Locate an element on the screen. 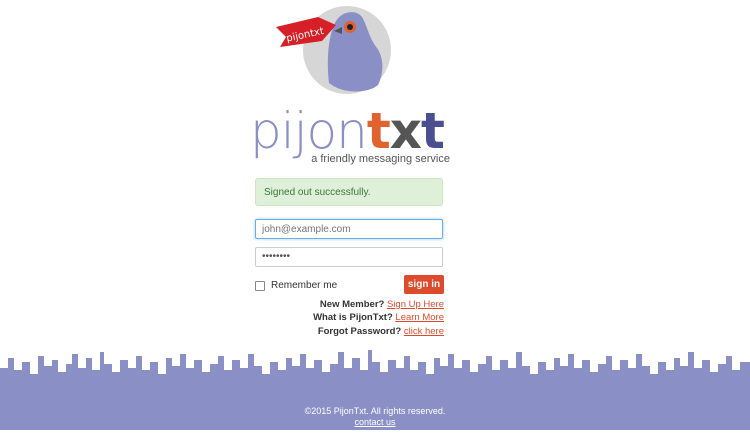 The image size is (750, 435). forgot-row: Forgot Password? click here is located at coordinates (378, 332).